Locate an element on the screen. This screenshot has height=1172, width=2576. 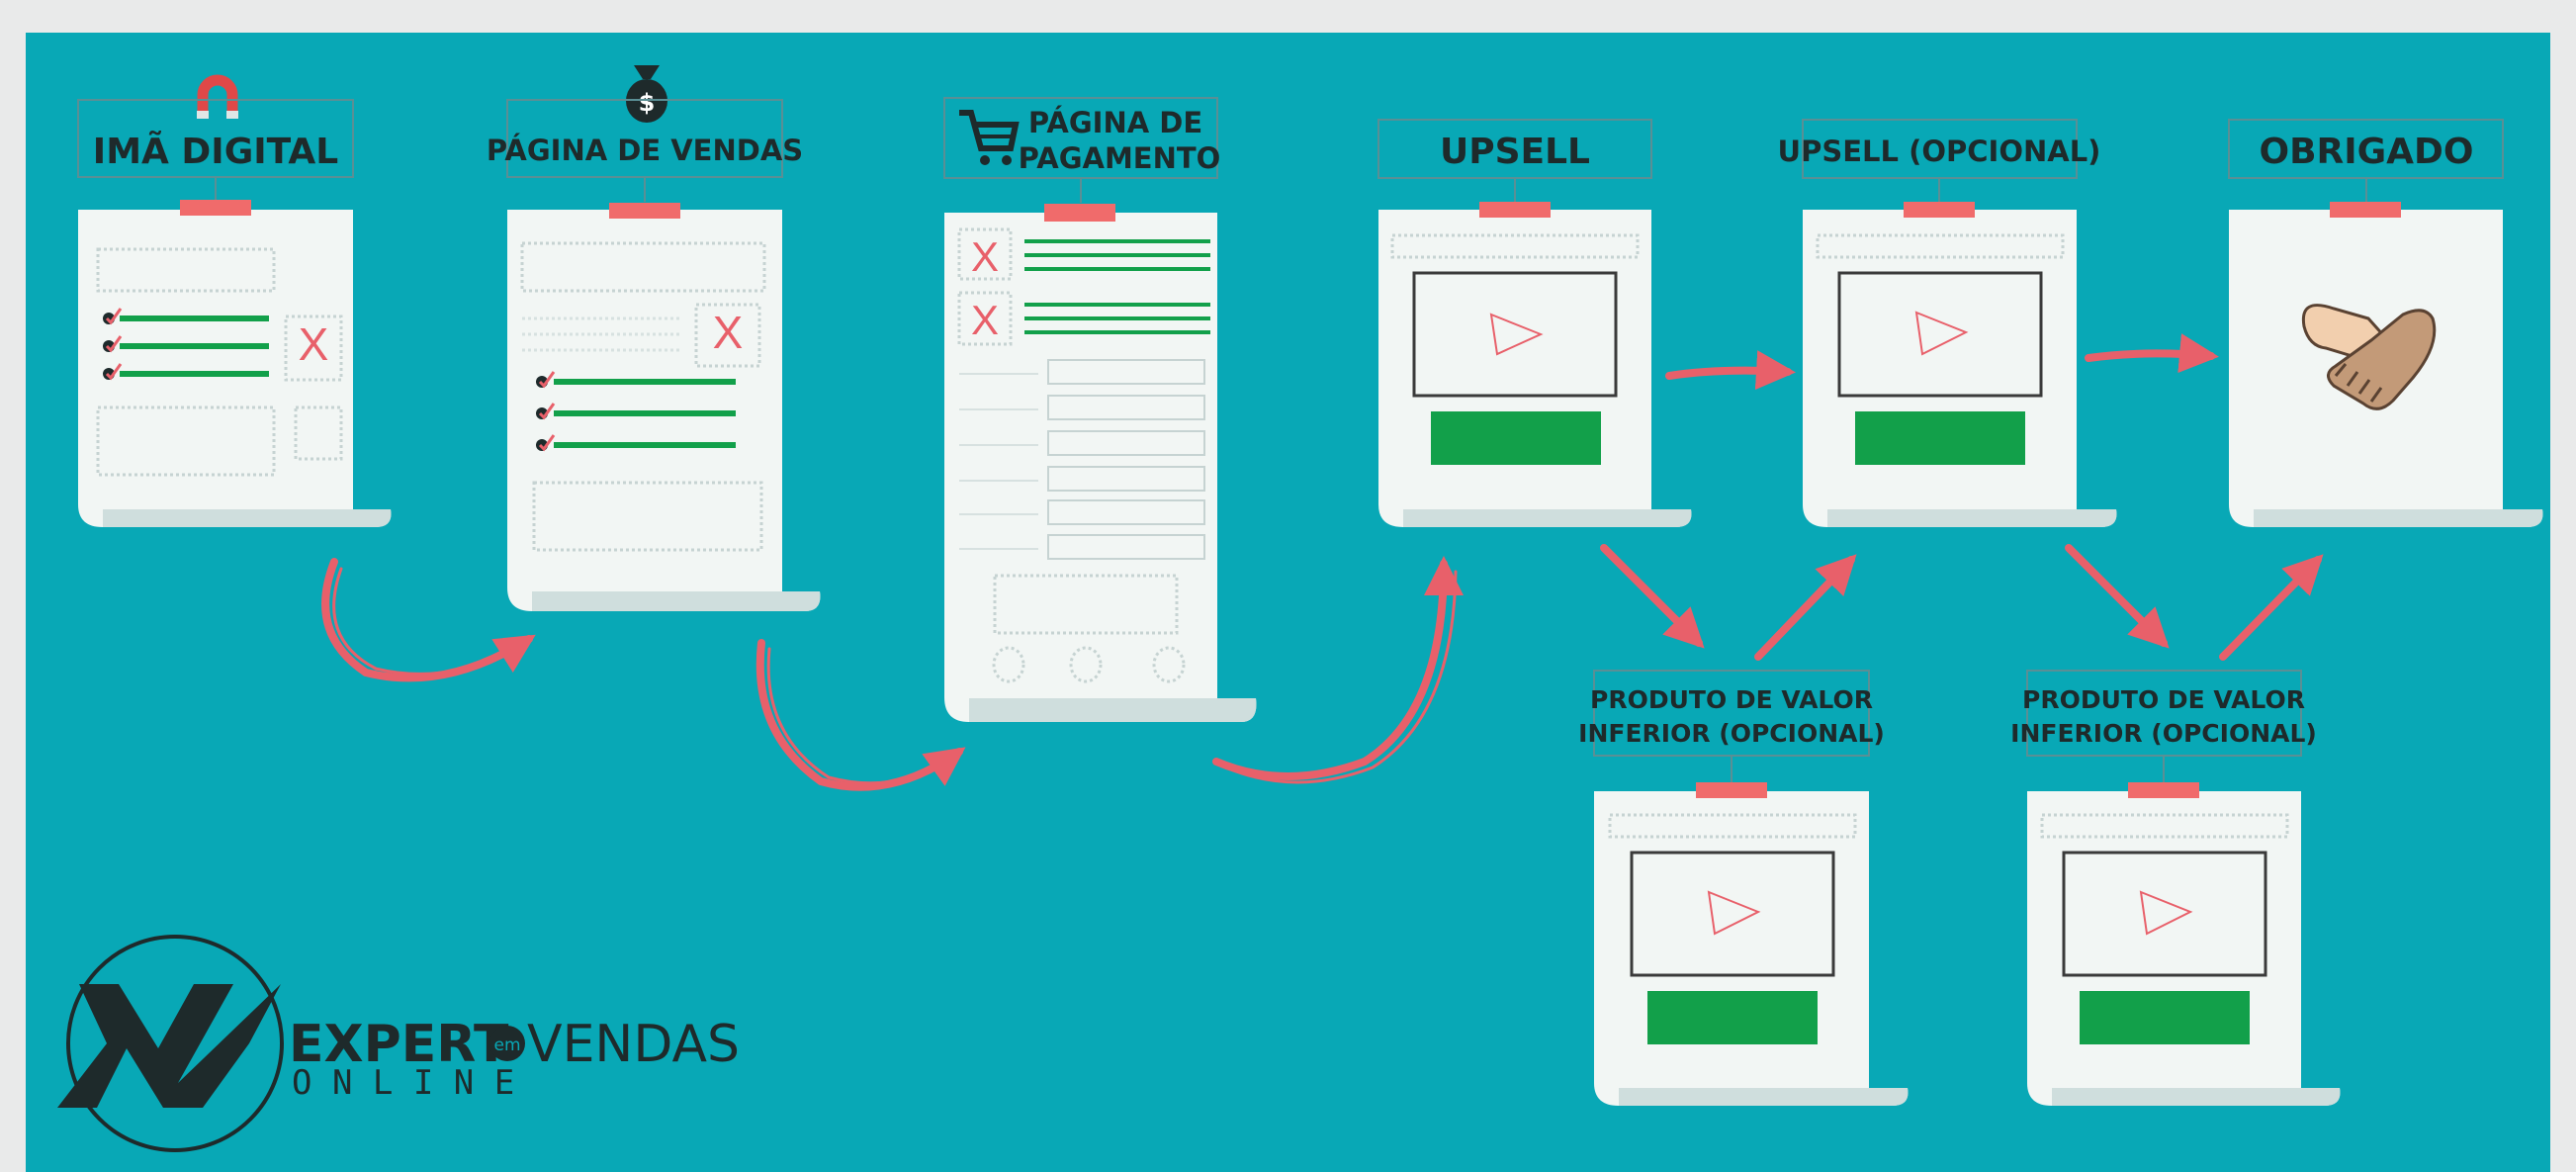
step-downsell-1: PRODUTO DE VALOR INFERIOR (OPCIONAL) is located at coordinates (1743, 888).